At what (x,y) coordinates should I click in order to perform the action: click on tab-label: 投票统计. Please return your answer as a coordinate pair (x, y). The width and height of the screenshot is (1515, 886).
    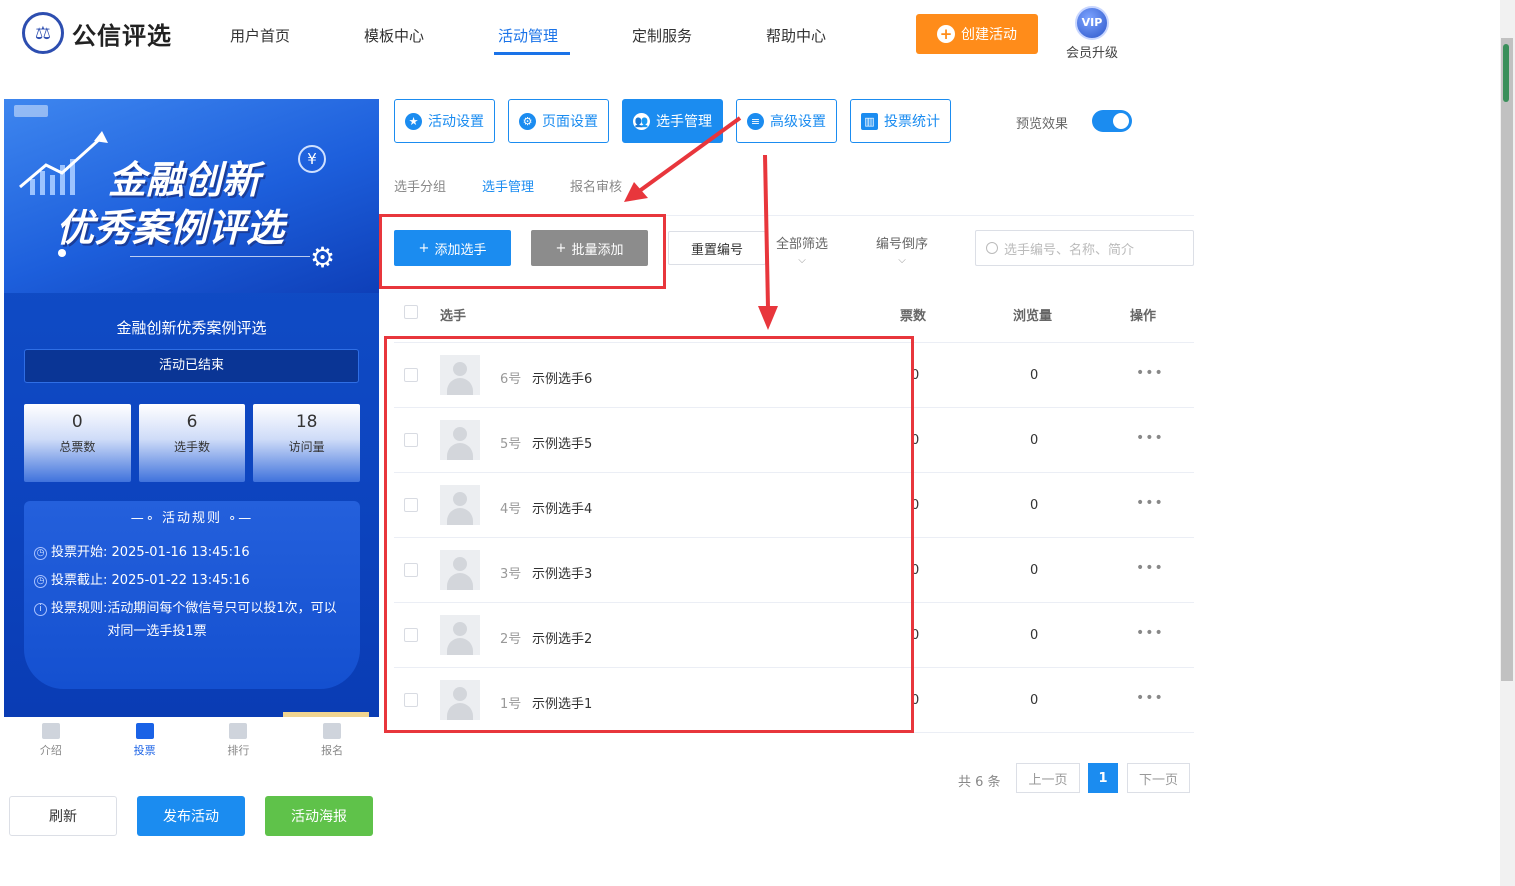
    Looking at the image, I should click on (912, 122).